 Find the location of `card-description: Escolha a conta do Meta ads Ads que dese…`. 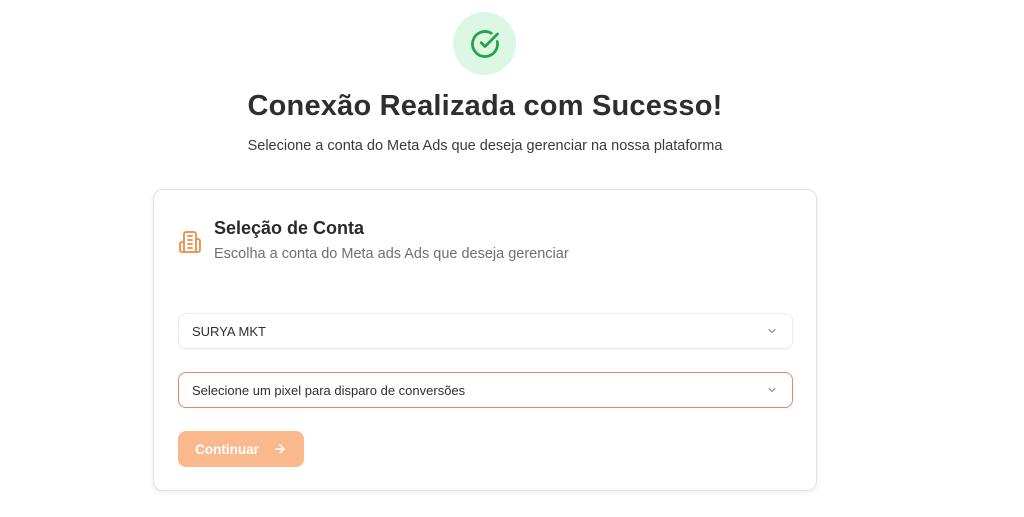

card-description: Escolha a conta do Meta ads Ads que dese… is located at coordinates (391, 254).